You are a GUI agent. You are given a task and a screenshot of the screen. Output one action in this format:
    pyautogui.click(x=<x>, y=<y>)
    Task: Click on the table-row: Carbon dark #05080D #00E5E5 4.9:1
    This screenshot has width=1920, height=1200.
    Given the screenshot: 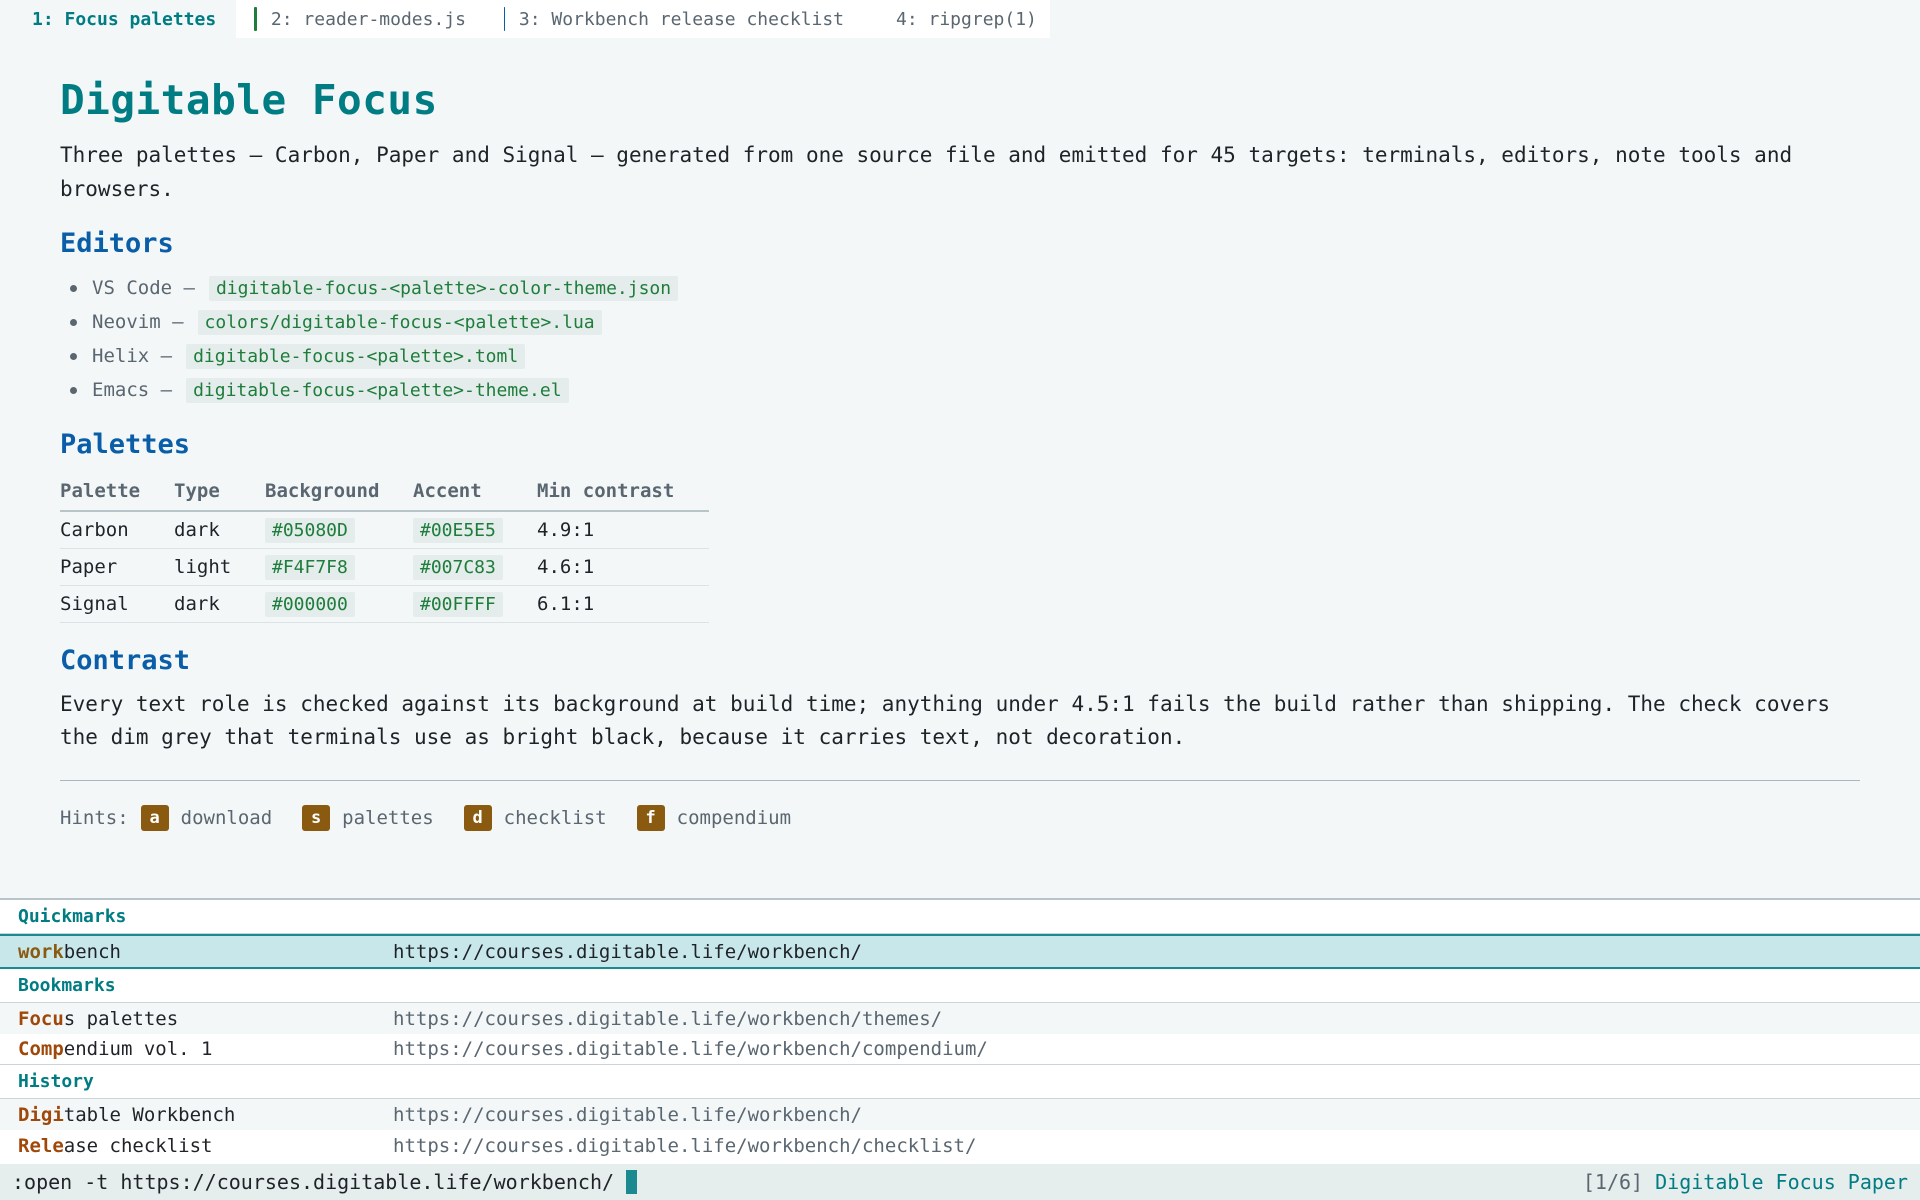 What is the action you would take?
    pyautogui.click(x=384, y=530)
    